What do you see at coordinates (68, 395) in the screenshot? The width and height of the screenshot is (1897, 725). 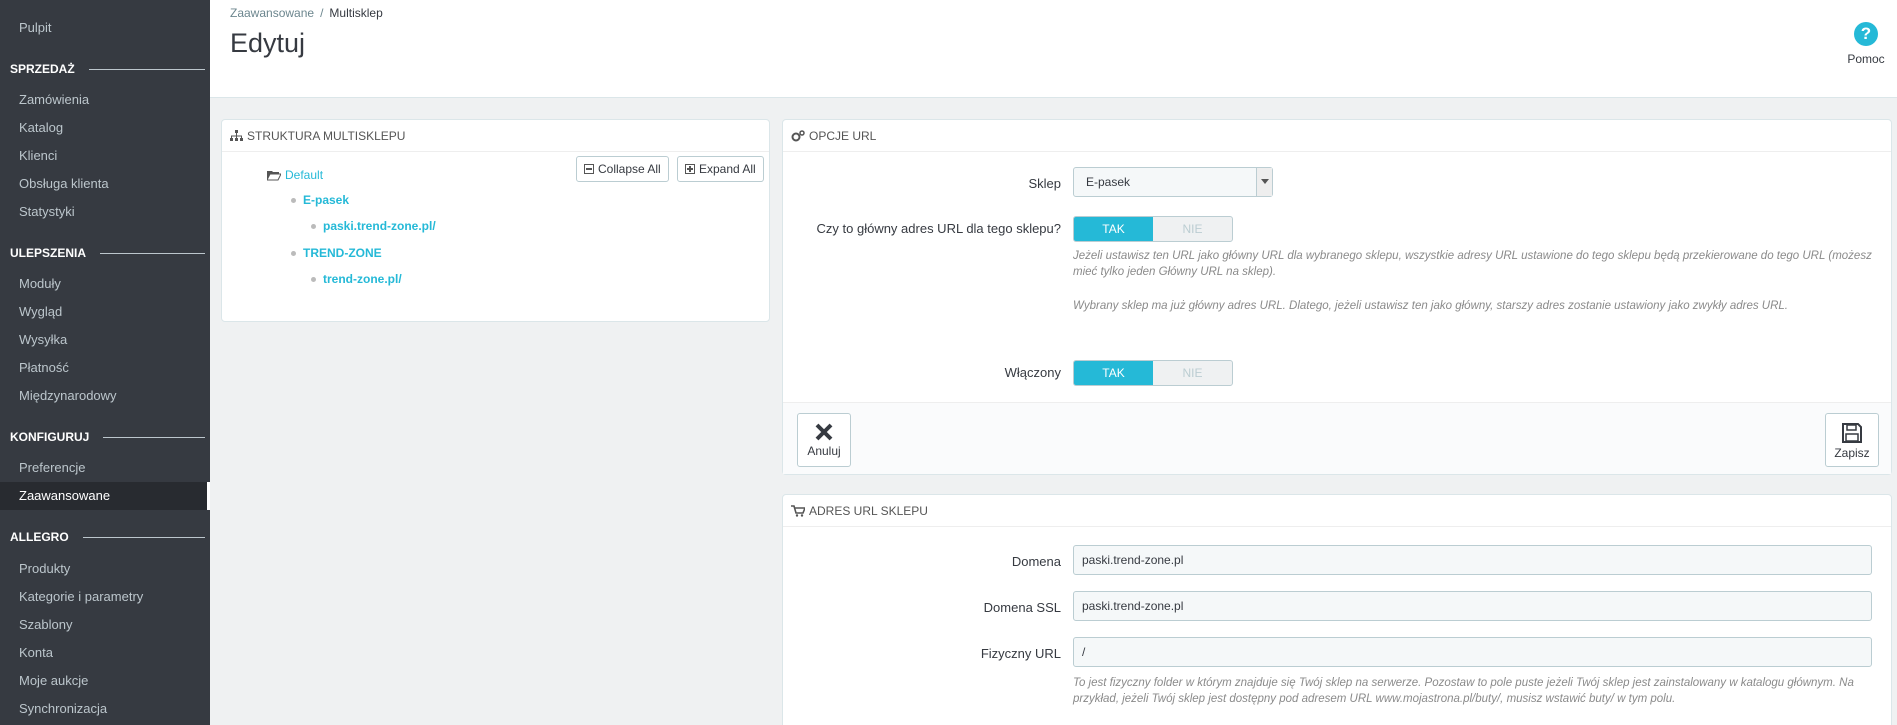 I see `sidebar-item-miedzynarodowy: Międzynarodowy` at bounding box center [68, 395].